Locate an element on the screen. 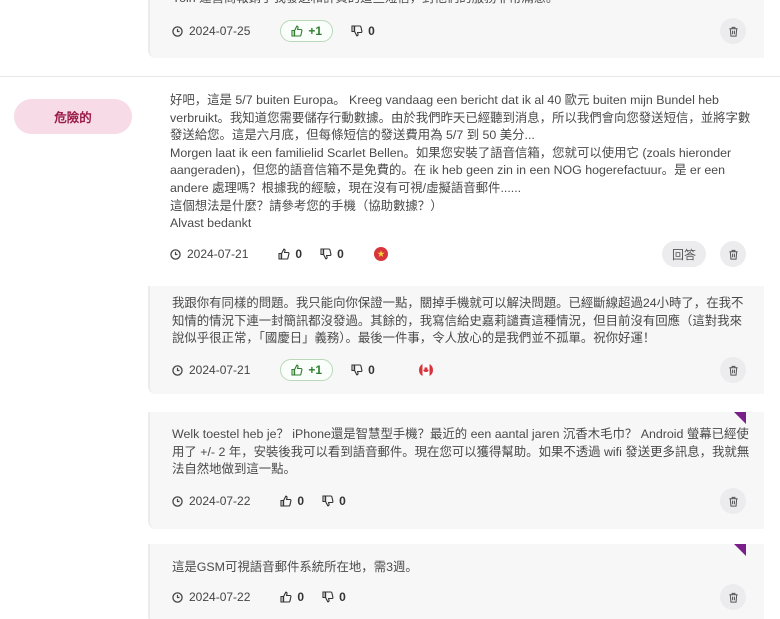  danger-badge: 危險的 is located at coordinates (73, 116).